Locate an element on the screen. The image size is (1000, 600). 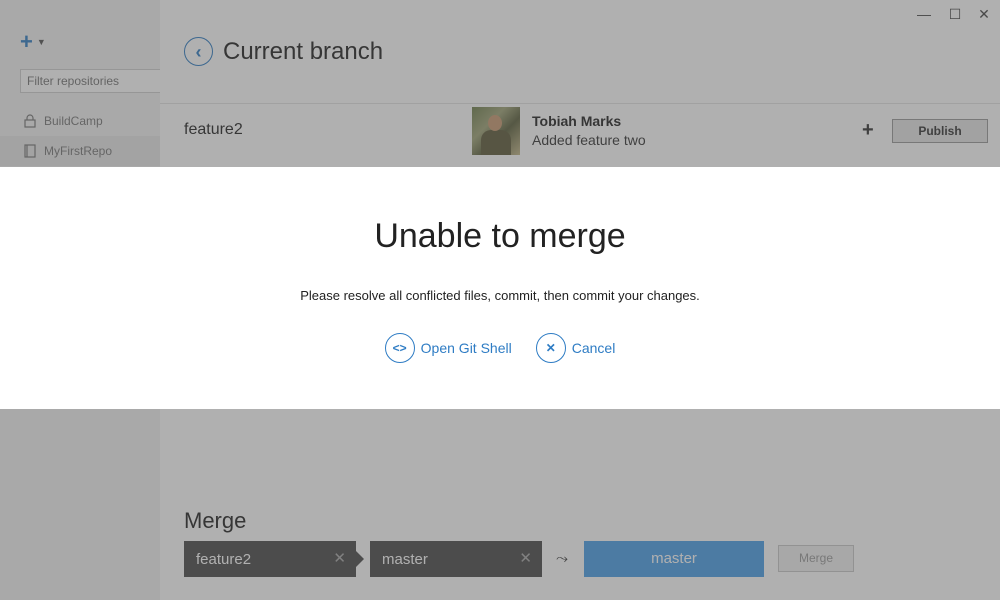
cancel-button: ✕ Cancel is located at coordinates (575, 348).